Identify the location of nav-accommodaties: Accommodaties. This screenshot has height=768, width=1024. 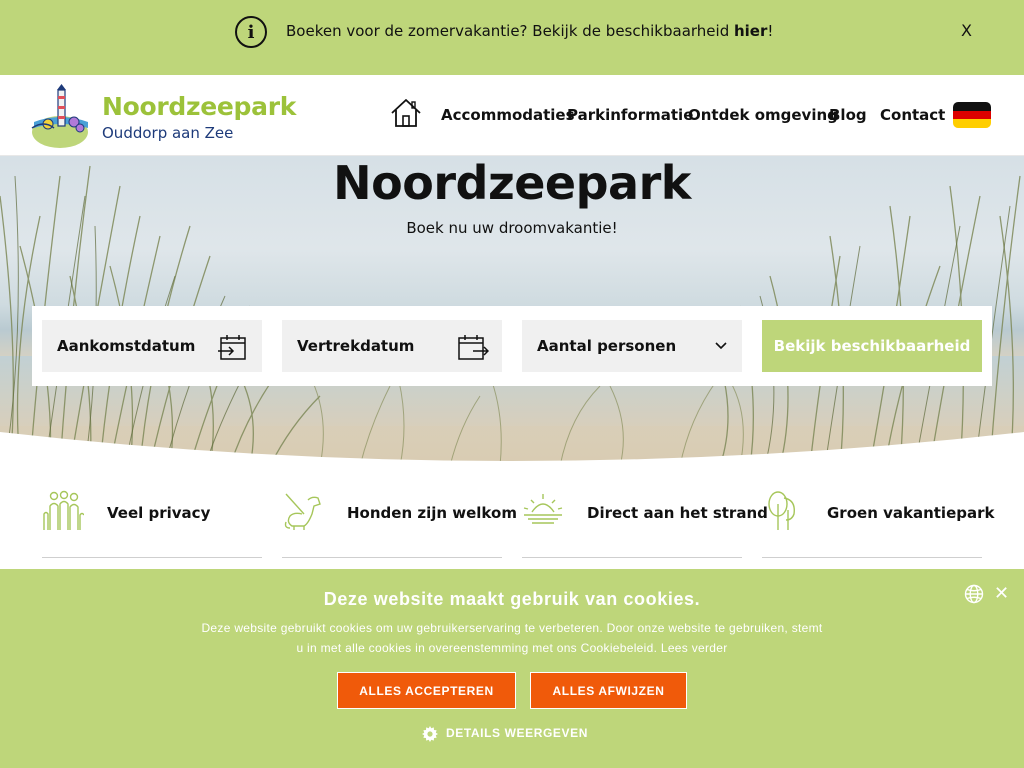
(508, 115).